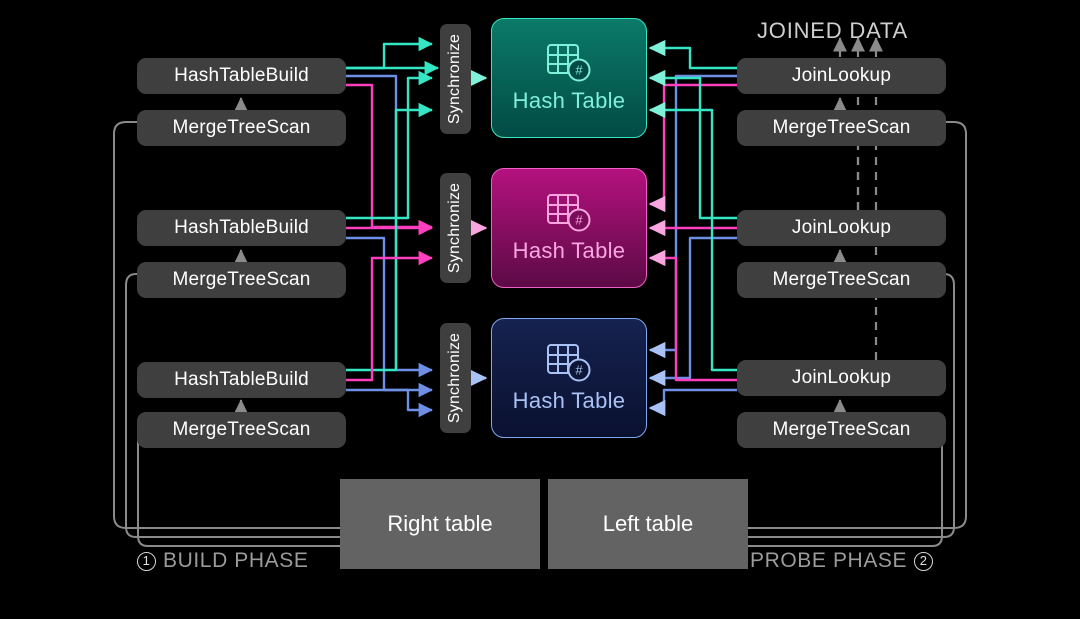  I want to click on node-mergetreescan-left-1: MergeTreeScan, so click(241, 128).